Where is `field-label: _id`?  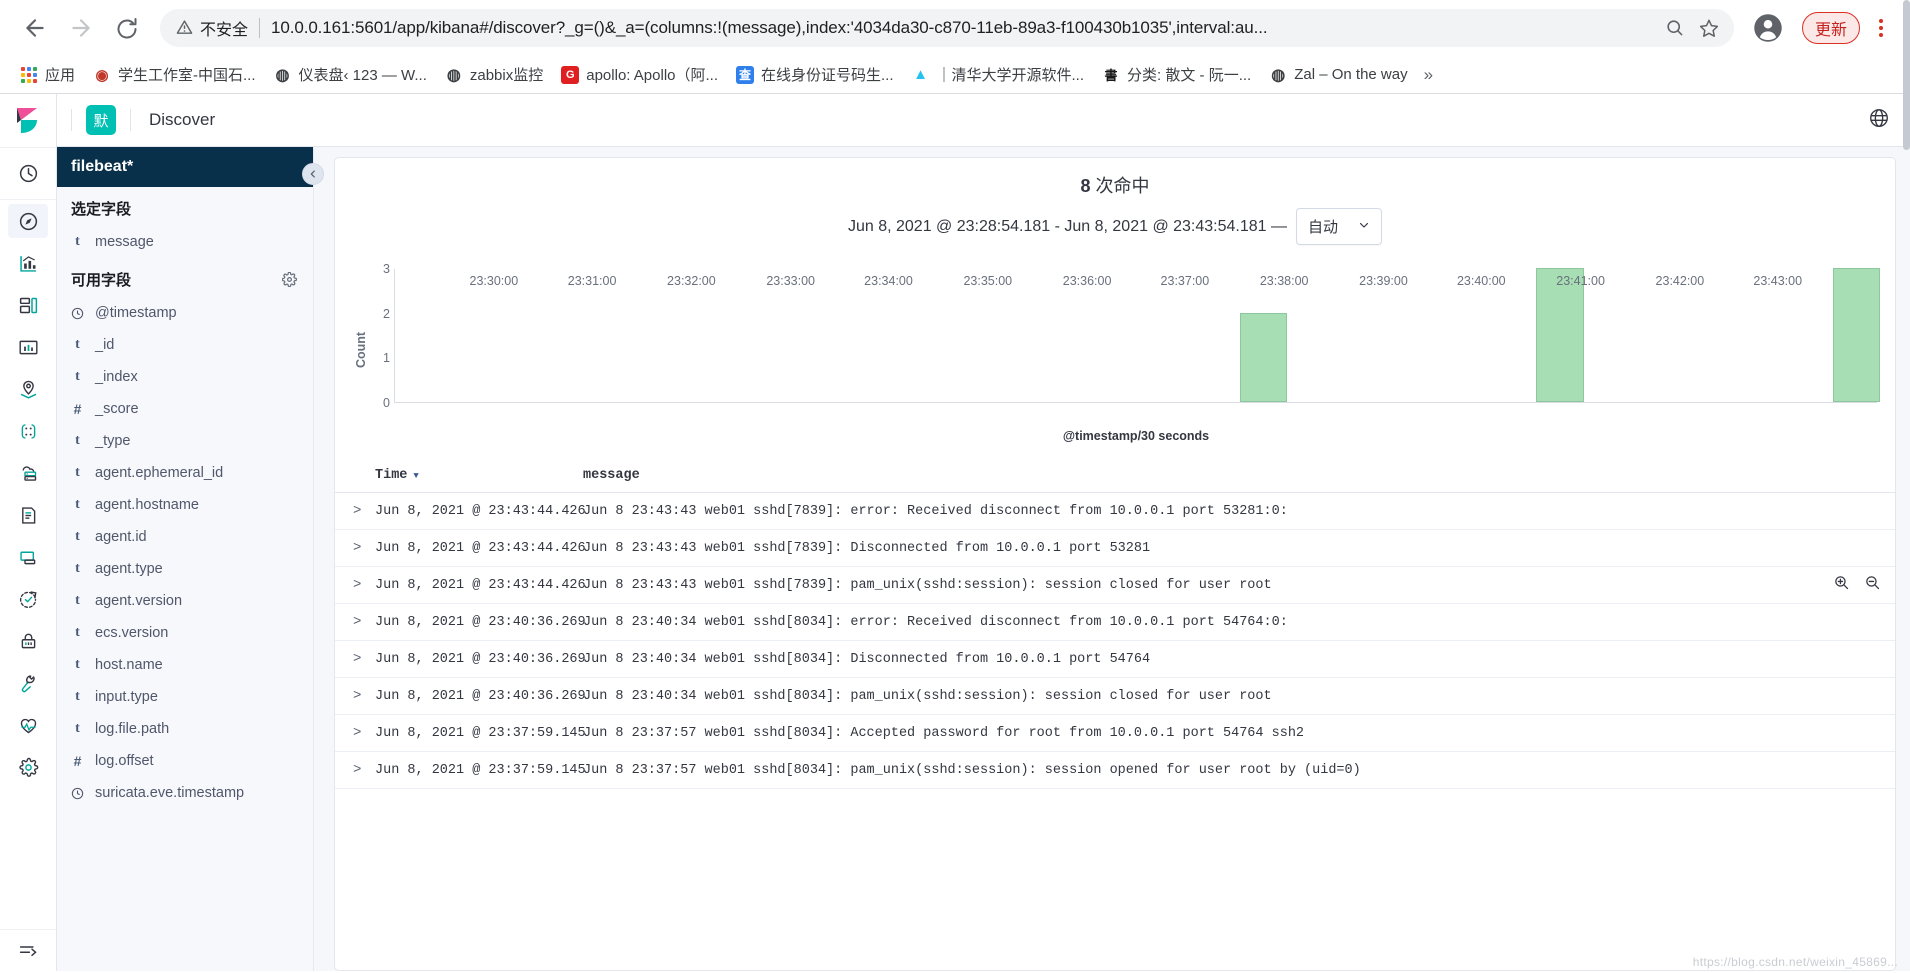
field-label: _id is located at coordinates (105, 345).